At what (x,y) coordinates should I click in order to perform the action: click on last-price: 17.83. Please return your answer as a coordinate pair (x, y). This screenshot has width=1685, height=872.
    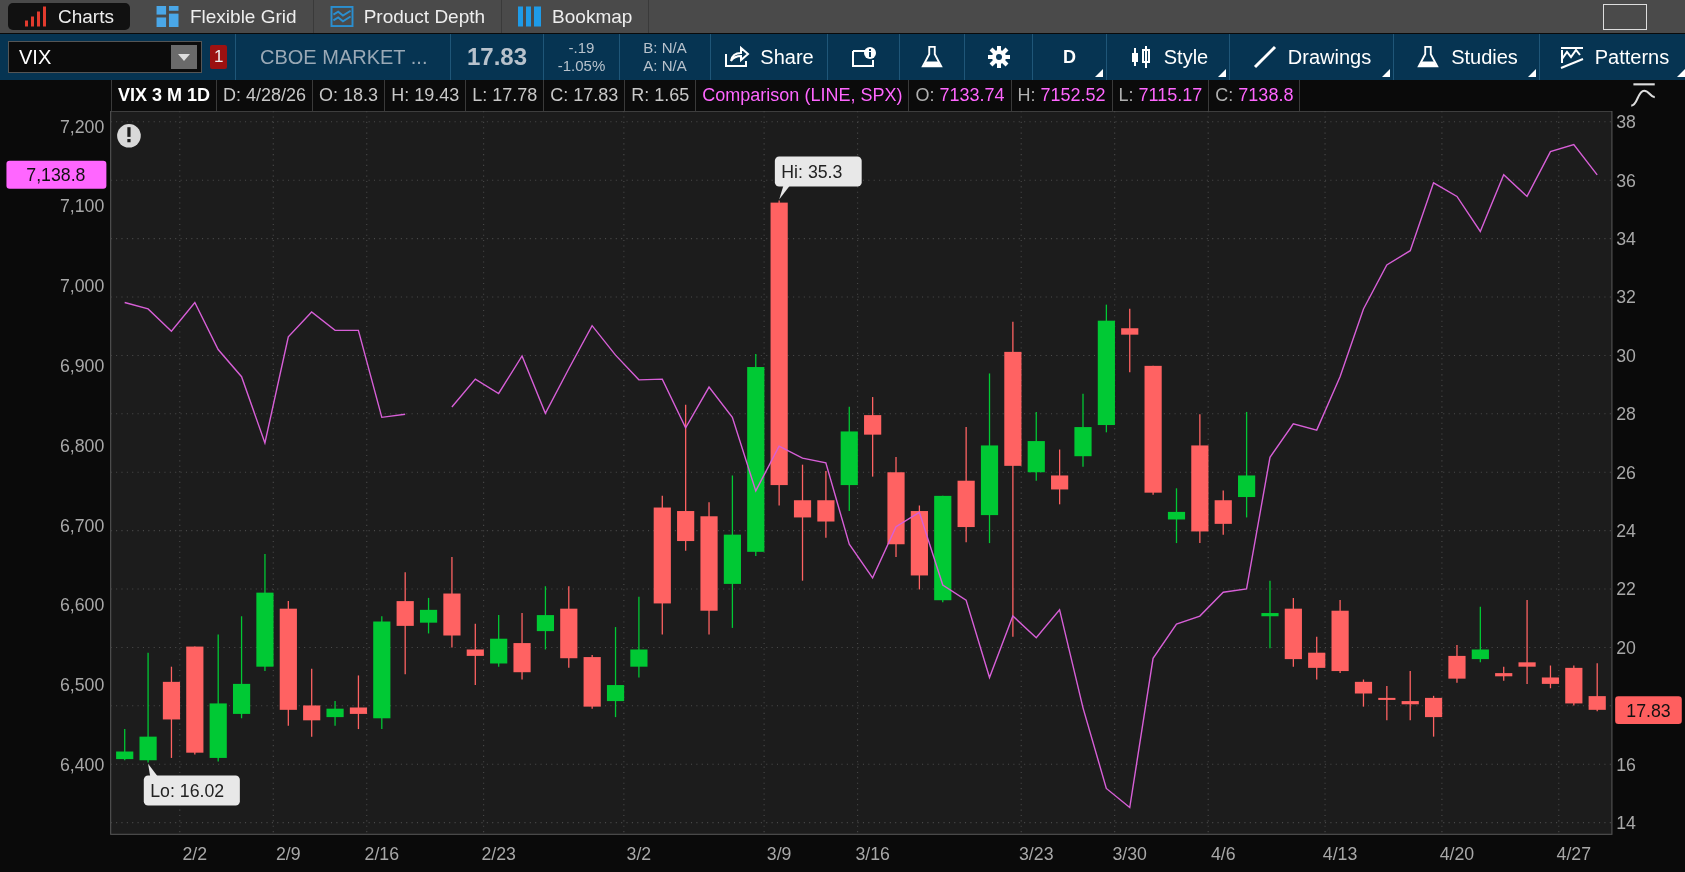
    Looking at the image, I should click on (497, 57).